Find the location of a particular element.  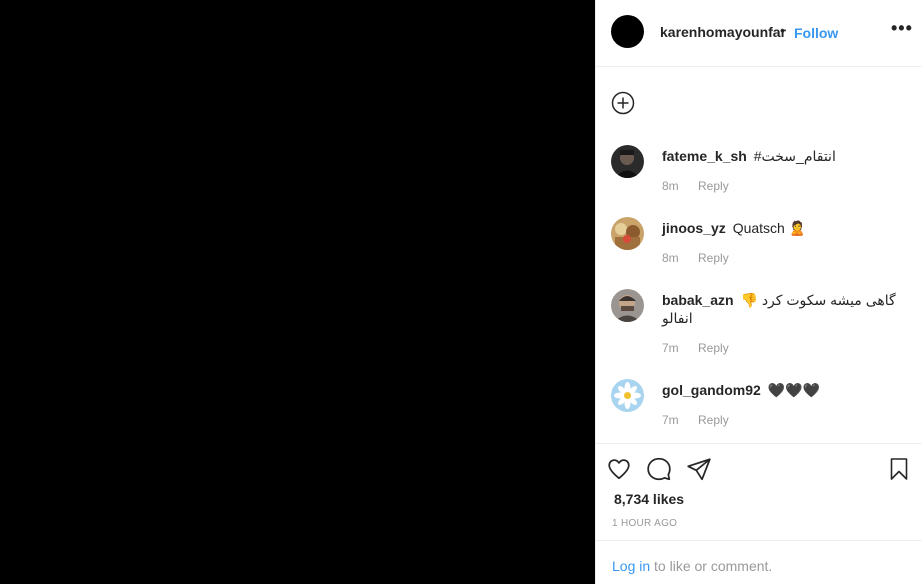

paper-plane-icon is located at coordinates (699, 469).